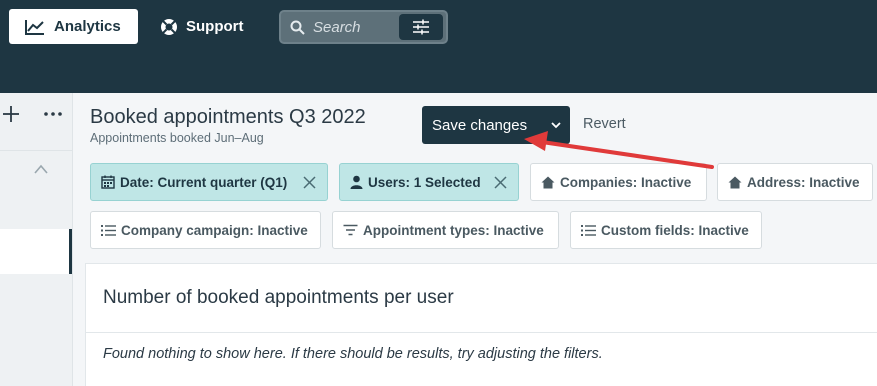 Image resolution: width=877 pixels, height=386 pixels. Describe the element at coordinates (41, 169) in the screenshot. I see `chevron-up-icon` at that location.